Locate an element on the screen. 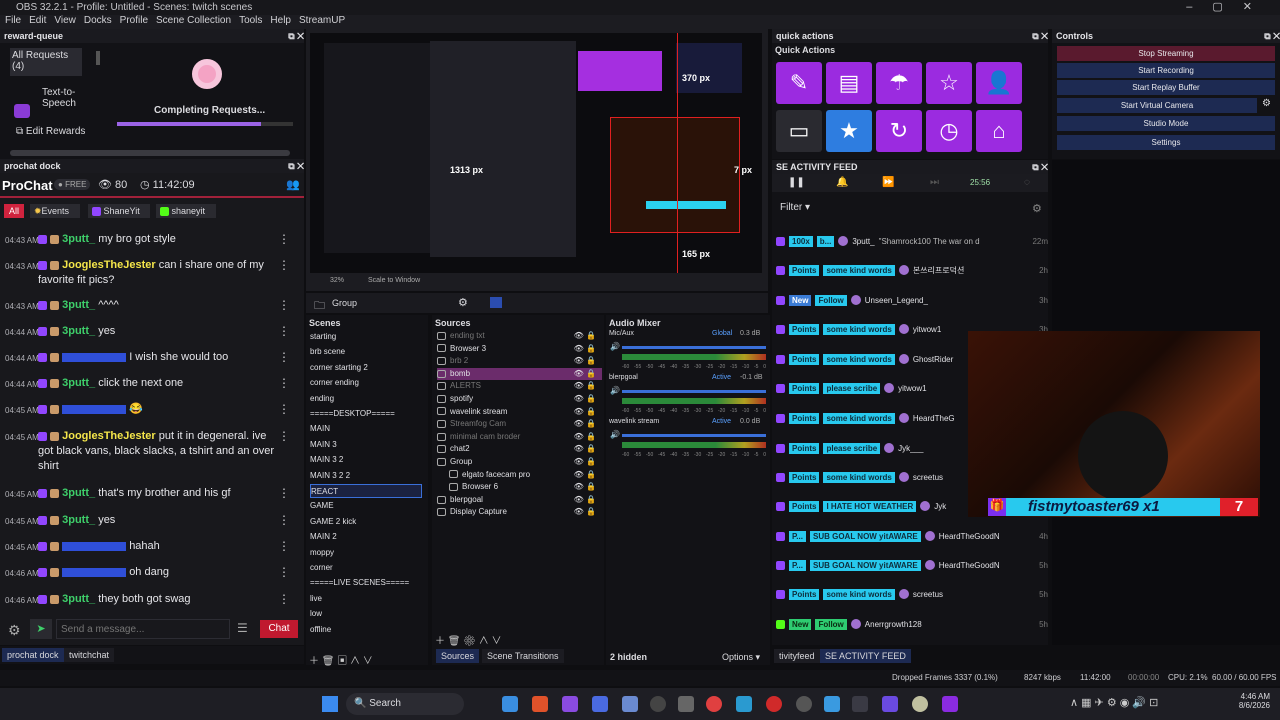  clock-action-icon: ◷ is located at coordinates (949, 131).